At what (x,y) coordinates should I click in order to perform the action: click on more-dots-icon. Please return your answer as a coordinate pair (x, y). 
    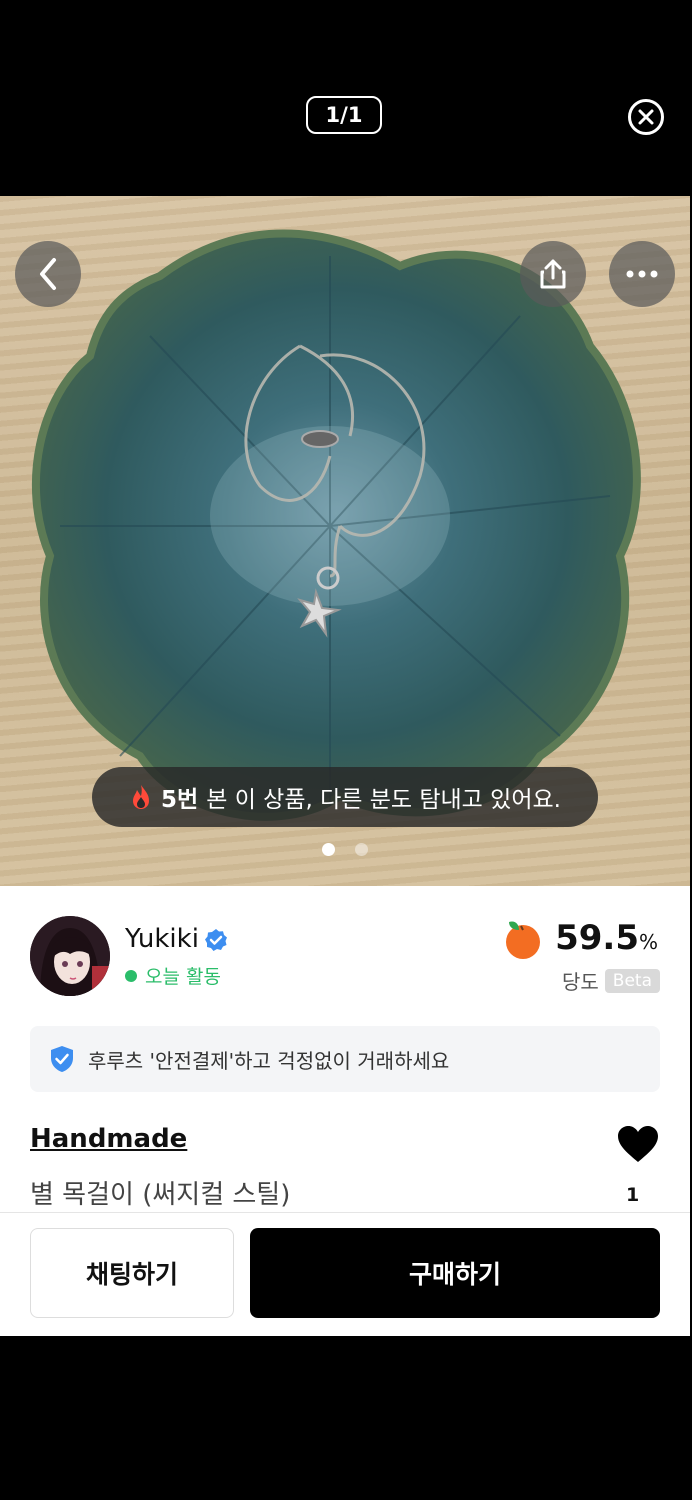
    Looking at the image, I should click on (642, 274).